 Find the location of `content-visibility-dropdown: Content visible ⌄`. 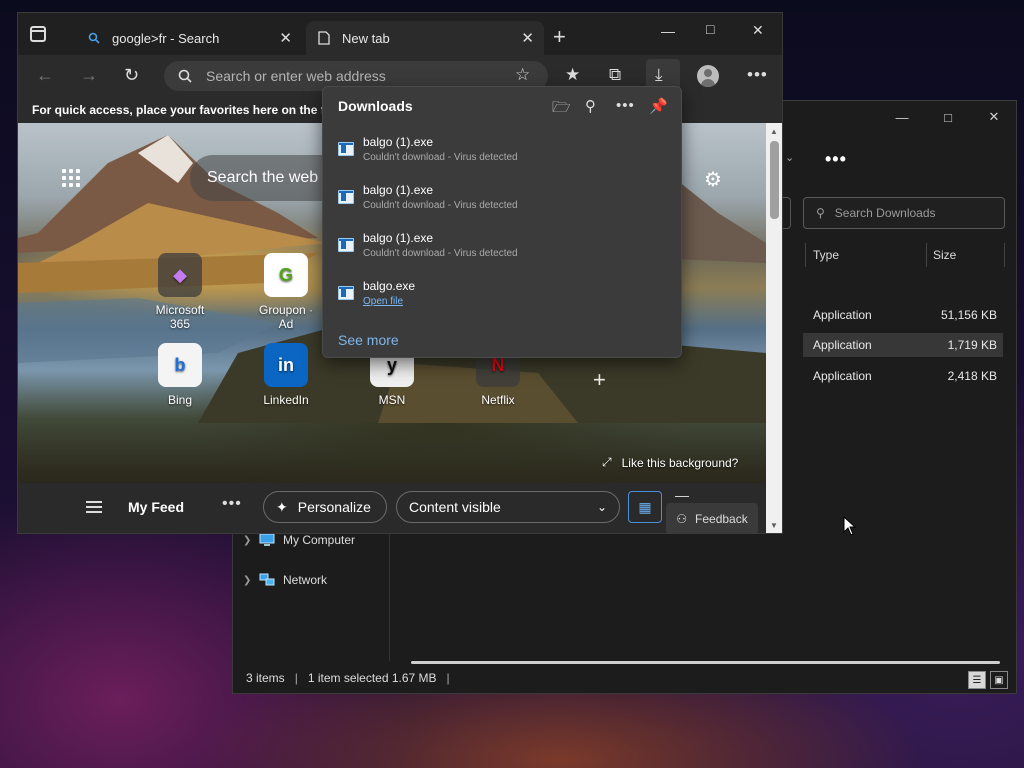

content-visibility-dropdown: Content visible ⌄ is located at coordinates (508, 507).